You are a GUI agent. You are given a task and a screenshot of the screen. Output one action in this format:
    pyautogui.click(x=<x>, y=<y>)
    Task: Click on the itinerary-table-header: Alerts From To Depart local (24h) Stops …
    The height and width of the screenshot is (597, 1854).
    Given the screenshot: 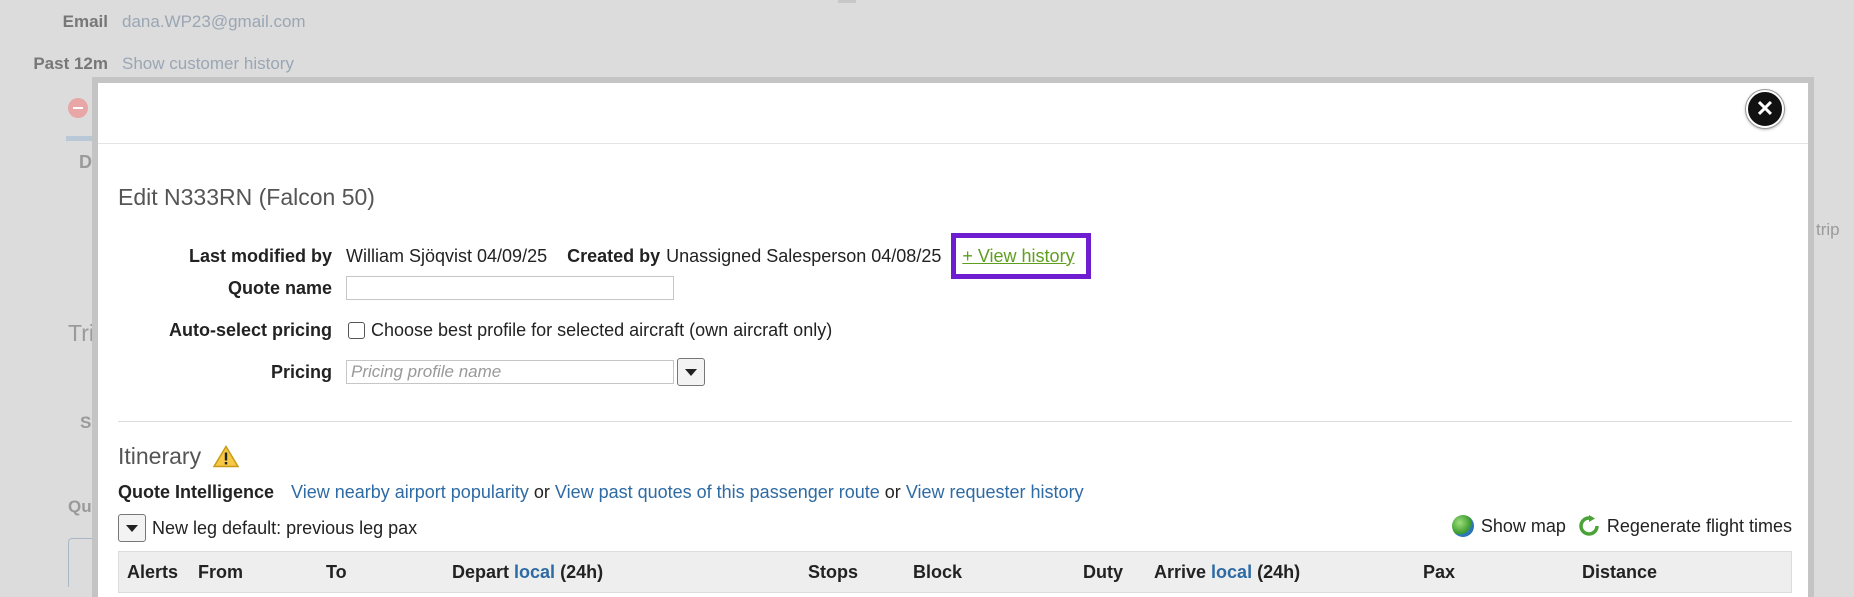 What is the action you would take?
    pyautogui.click(x=955, y=572)
    